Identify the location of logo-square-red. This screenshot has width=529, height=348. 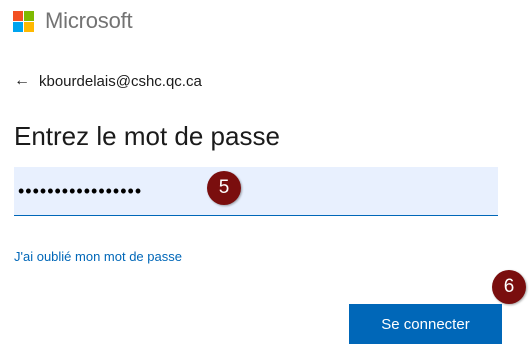
(18, 15).